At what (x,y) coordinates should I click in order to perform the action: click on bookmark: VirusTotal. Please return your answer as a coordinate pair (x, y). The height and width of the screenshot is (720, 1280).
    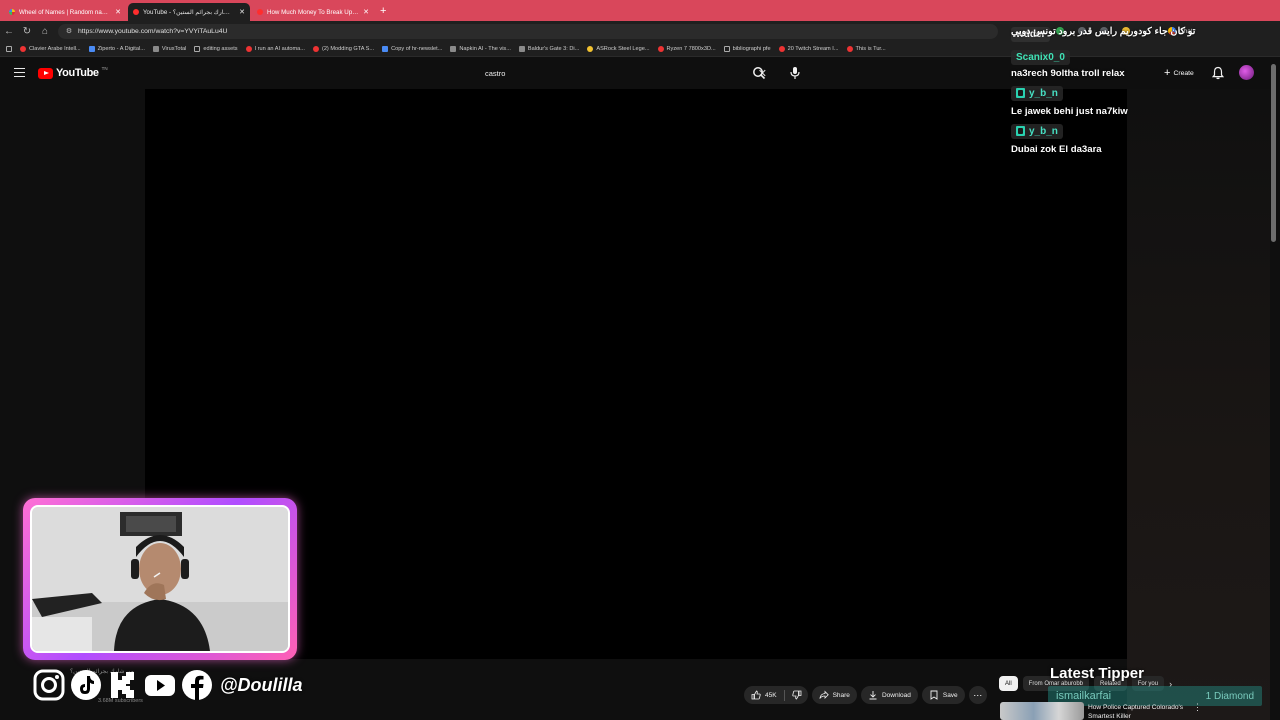
    Looking at the image, I should click on (169, 48).